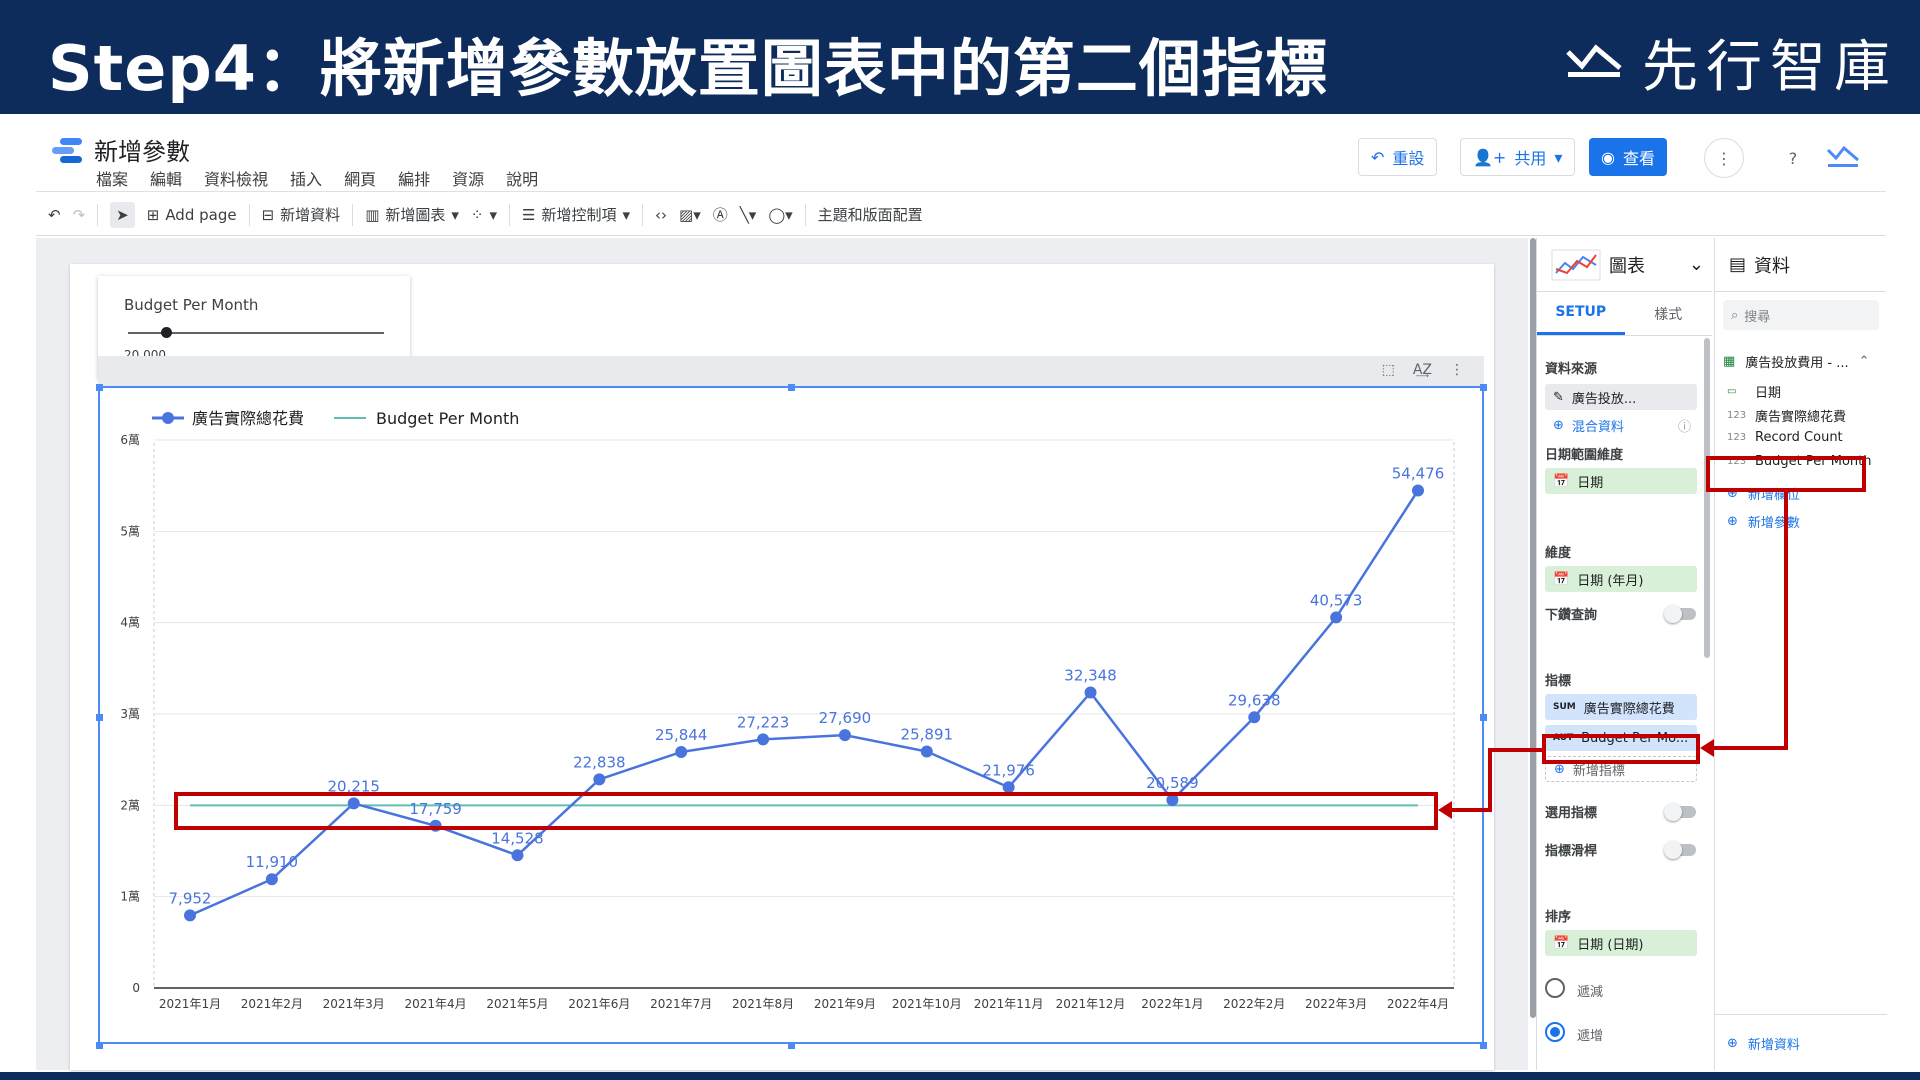 This screenshot has width=1920, height=1080. What do you see at coordinates (1621, 425) in the screenshot?
I see `blend-data-button: ⊕ 混合資料 ⓘ` at bounding box center [1621, 425].